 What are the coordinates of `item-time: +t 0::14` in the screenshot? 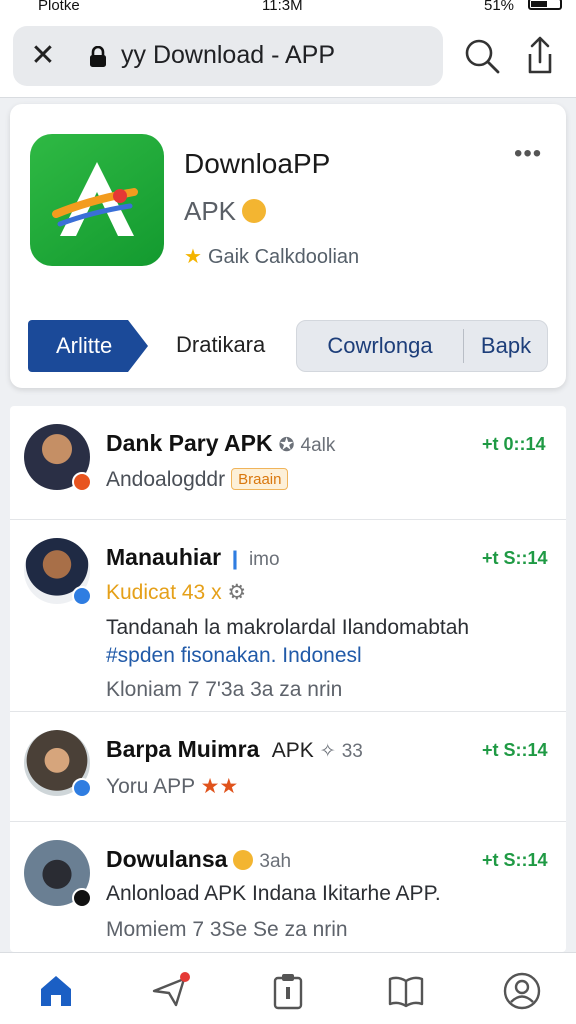 It's located at (514, 444).